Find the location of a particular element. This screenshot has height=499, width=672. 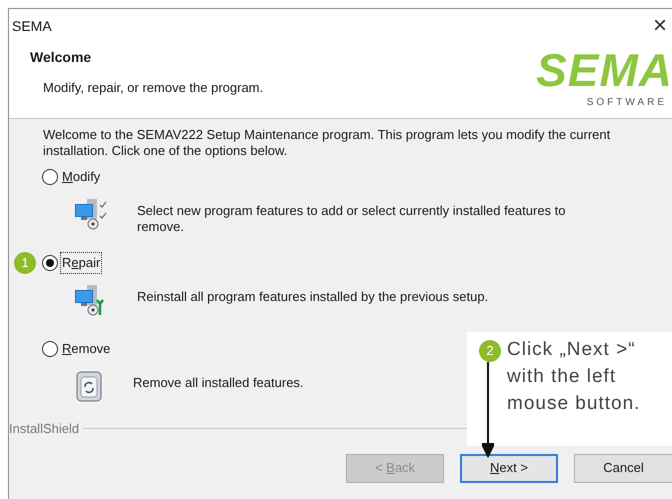

page-heading: Welcome is located at coordinates (61, 57).